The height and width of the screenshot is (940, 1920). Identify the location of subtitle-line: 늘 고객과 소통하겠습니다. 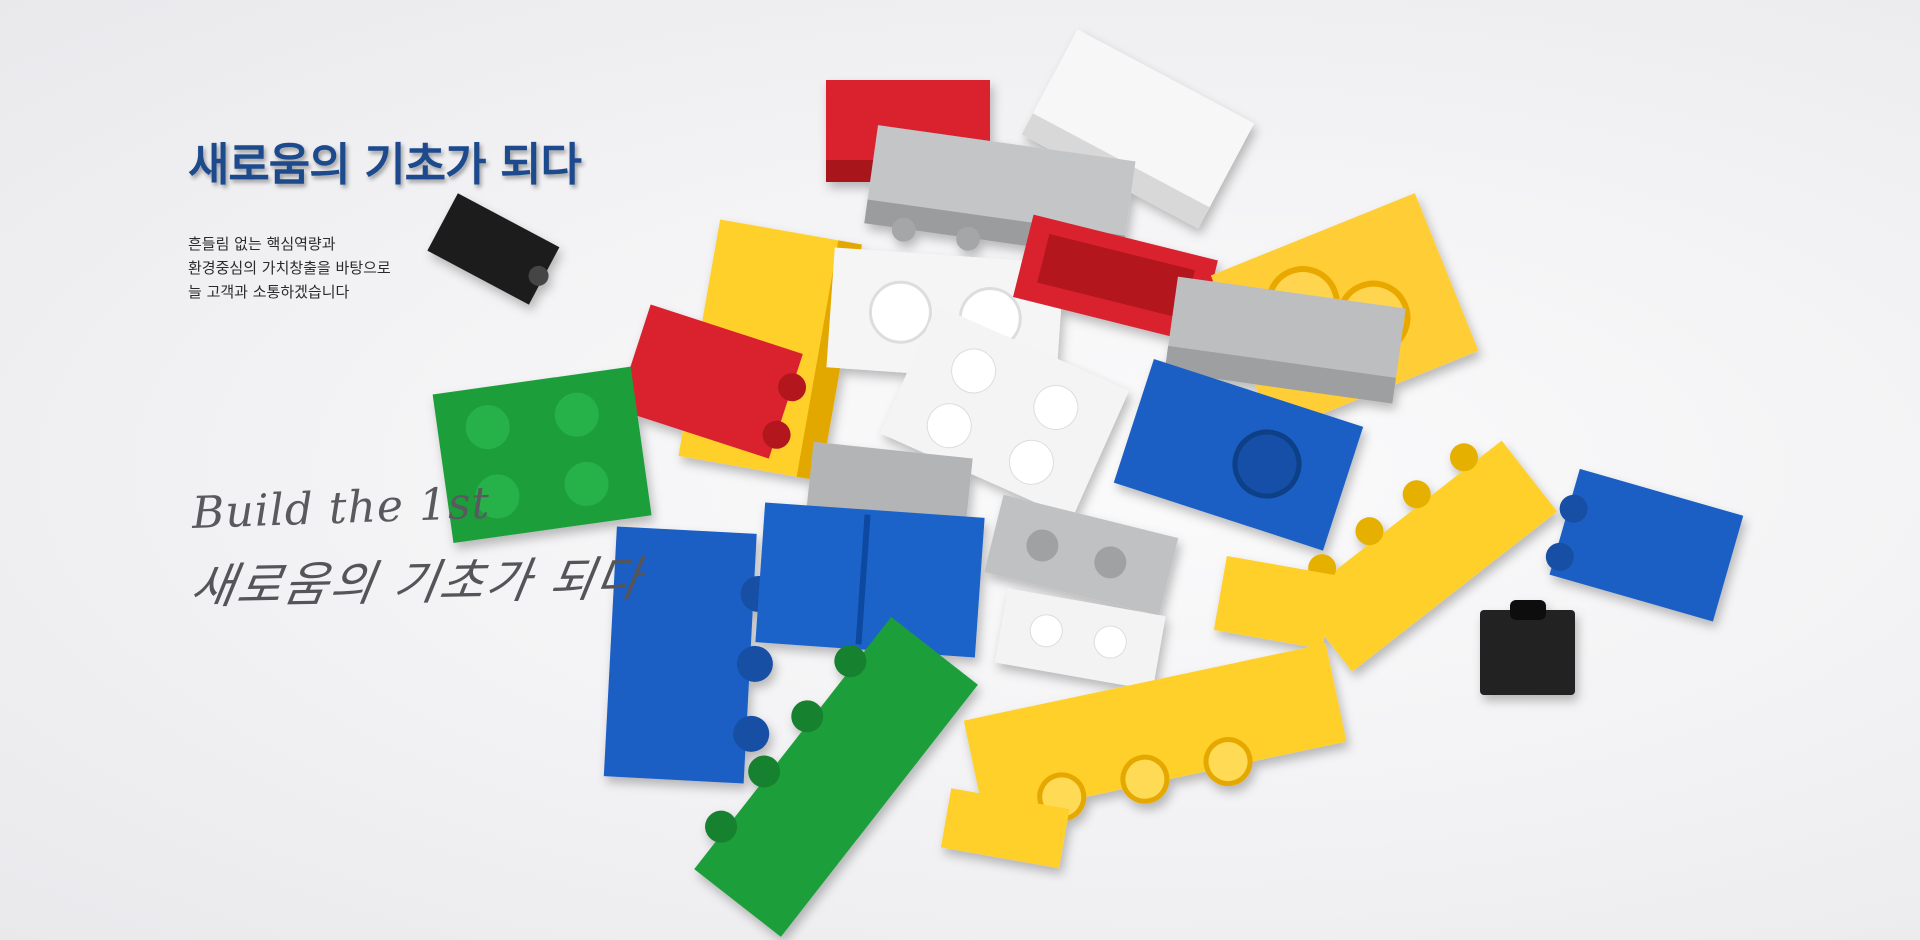
(269, 291).